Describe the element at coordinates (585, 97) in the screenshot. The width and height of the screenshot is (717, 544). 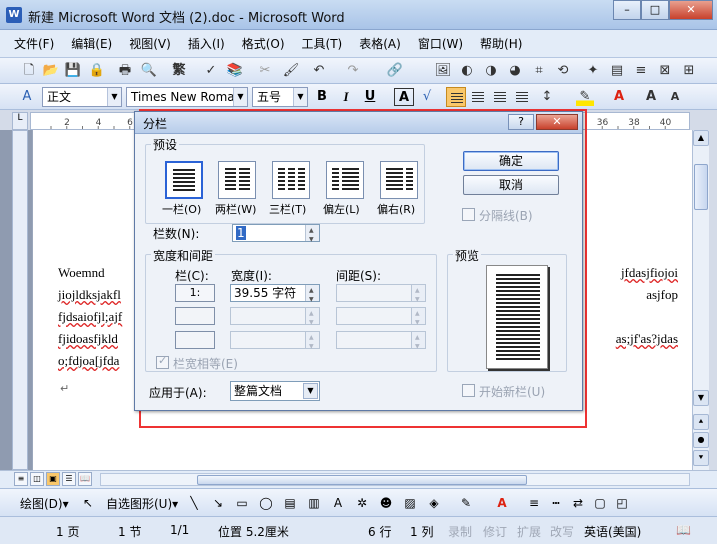
I see `highlight-icon: ✎` at that location.